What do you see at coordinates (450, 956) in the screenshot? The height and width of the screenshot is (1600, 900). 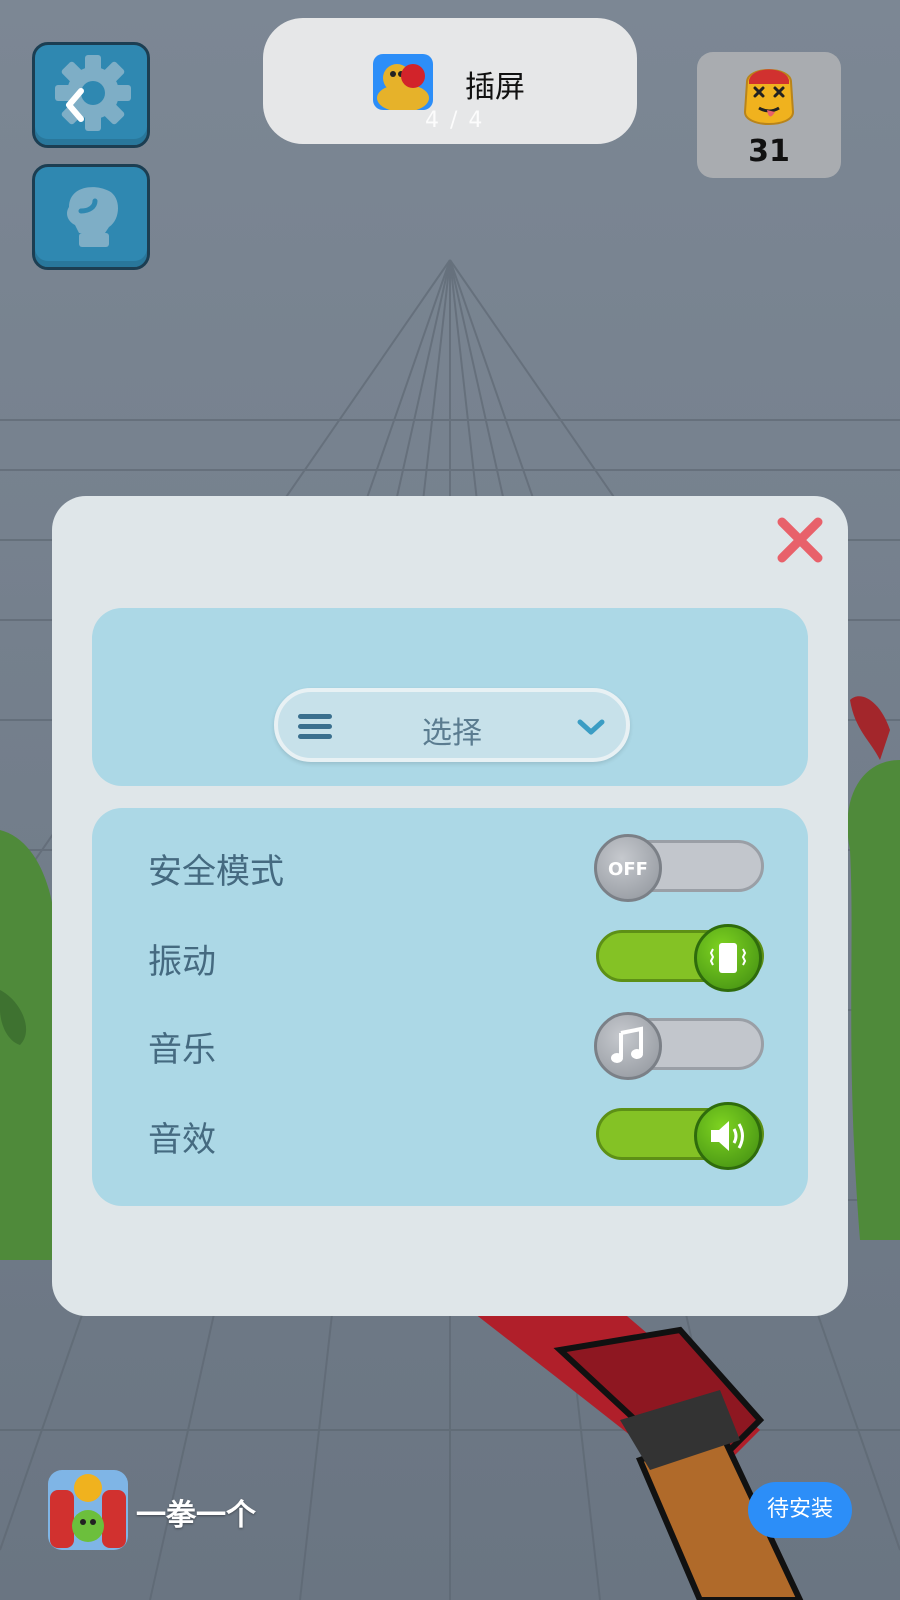 I see `vibration-row: 振动` at bounding box center [450, 956].